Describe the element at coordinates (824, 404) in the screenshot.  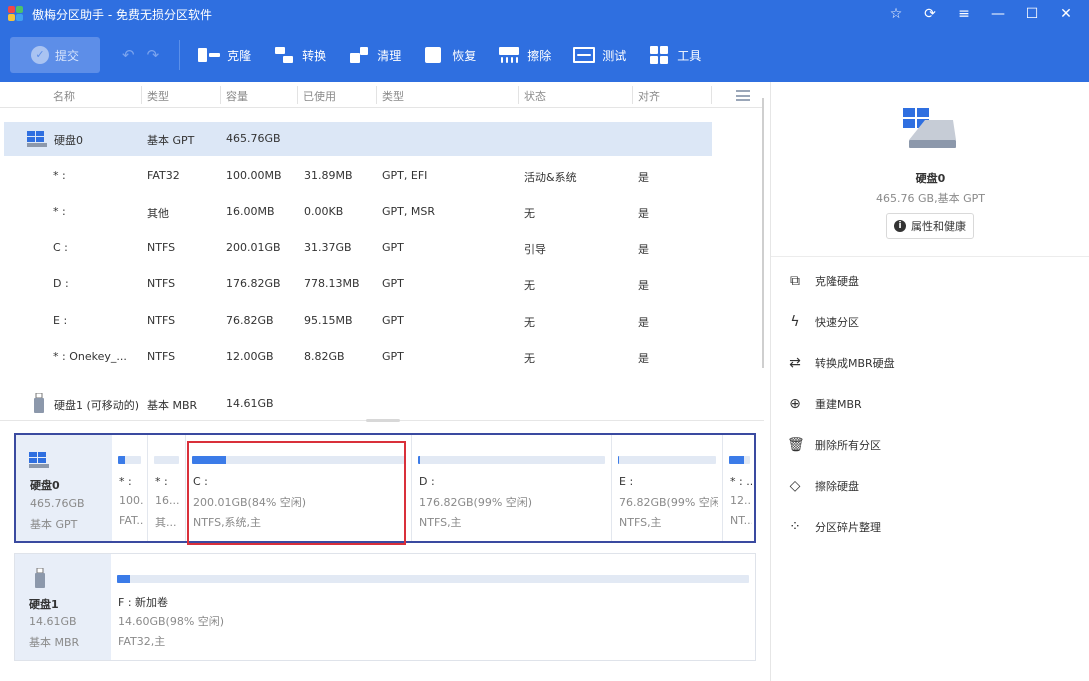
I see `action-rebuild: ⊕ 重建MBR` at that location.